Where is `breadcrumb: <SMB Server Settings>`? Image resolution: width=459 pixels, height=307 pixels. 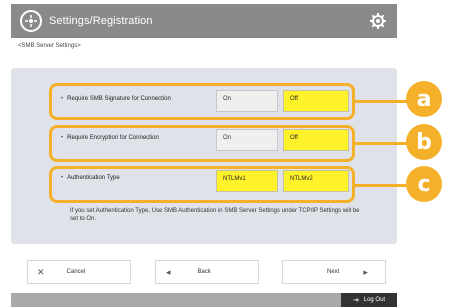
breadcrumb: <SMB Server Settings> is located at coordinates (49, 46).